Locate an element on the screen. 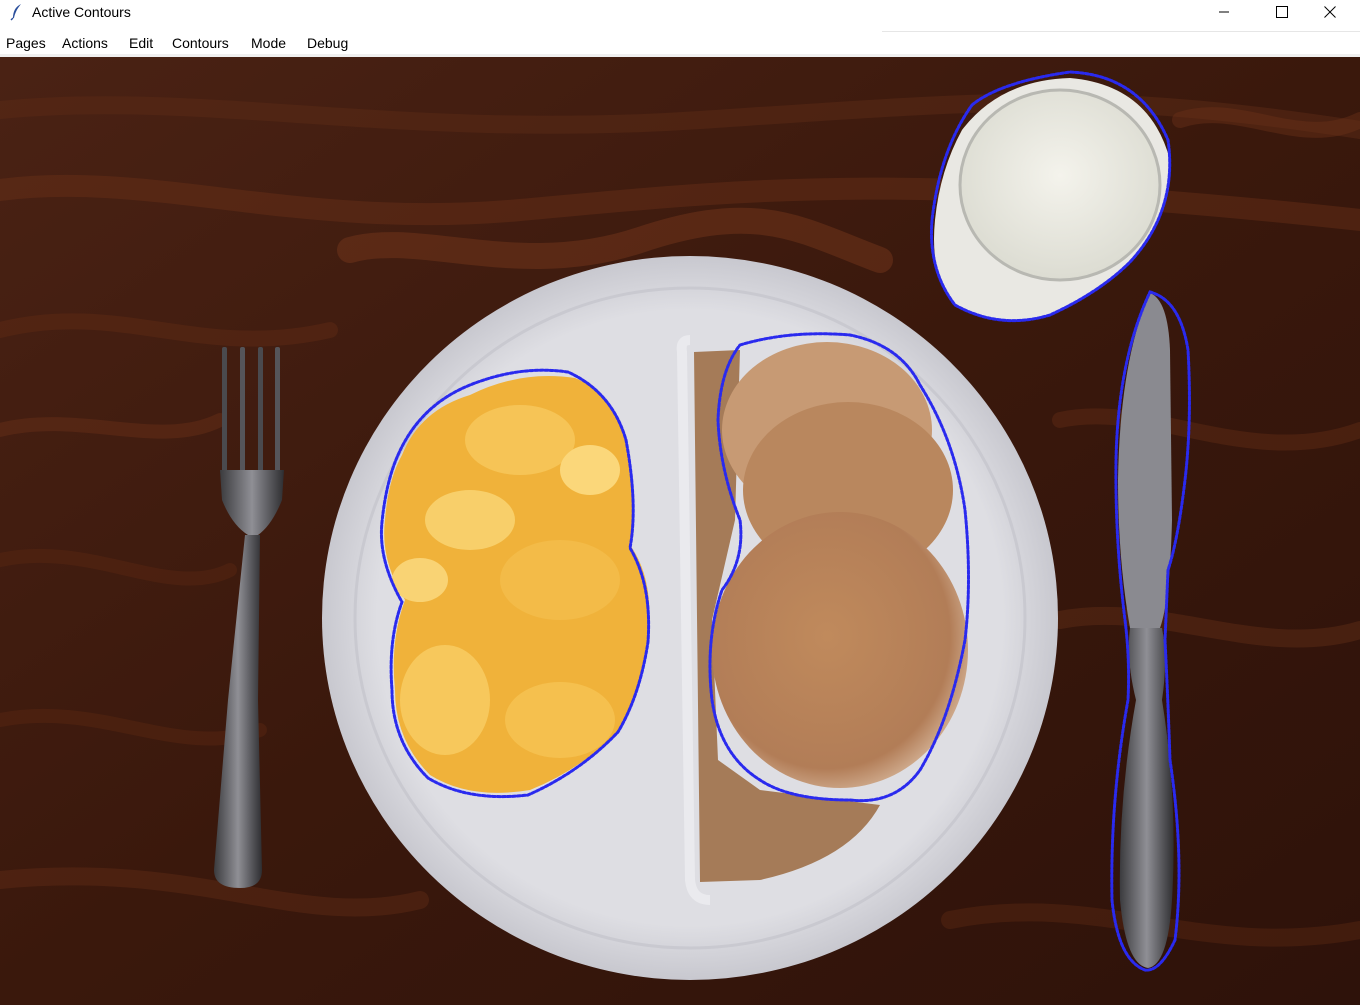  close-icon is located at coordinates (1330, 12).